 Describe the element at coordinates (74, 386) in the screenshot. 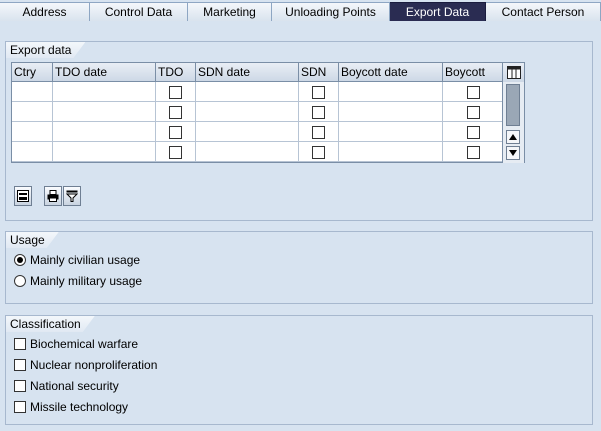

I see `checkbox-label: National security` at that location.